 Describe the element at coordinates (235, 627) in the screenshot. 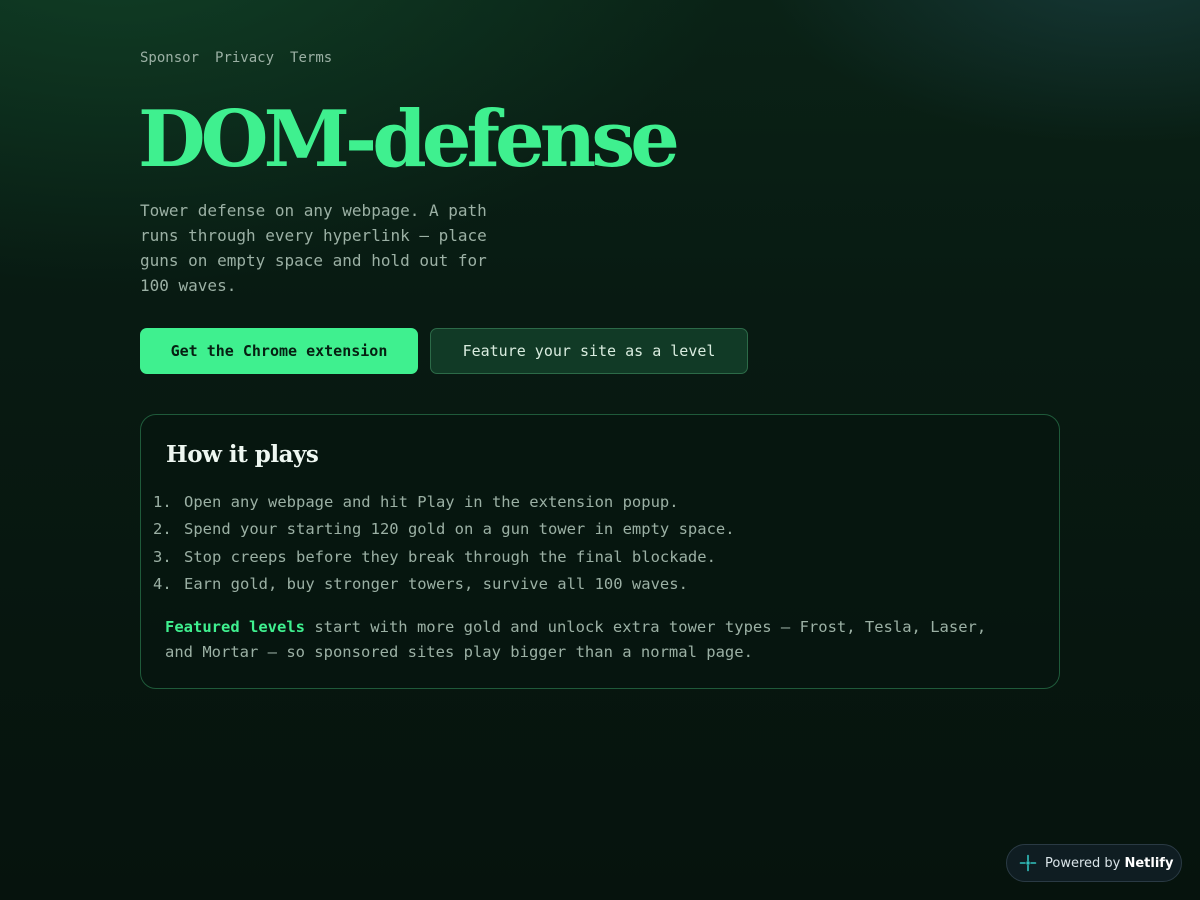

I see `featured-levels-label: Featured levels` at that location.